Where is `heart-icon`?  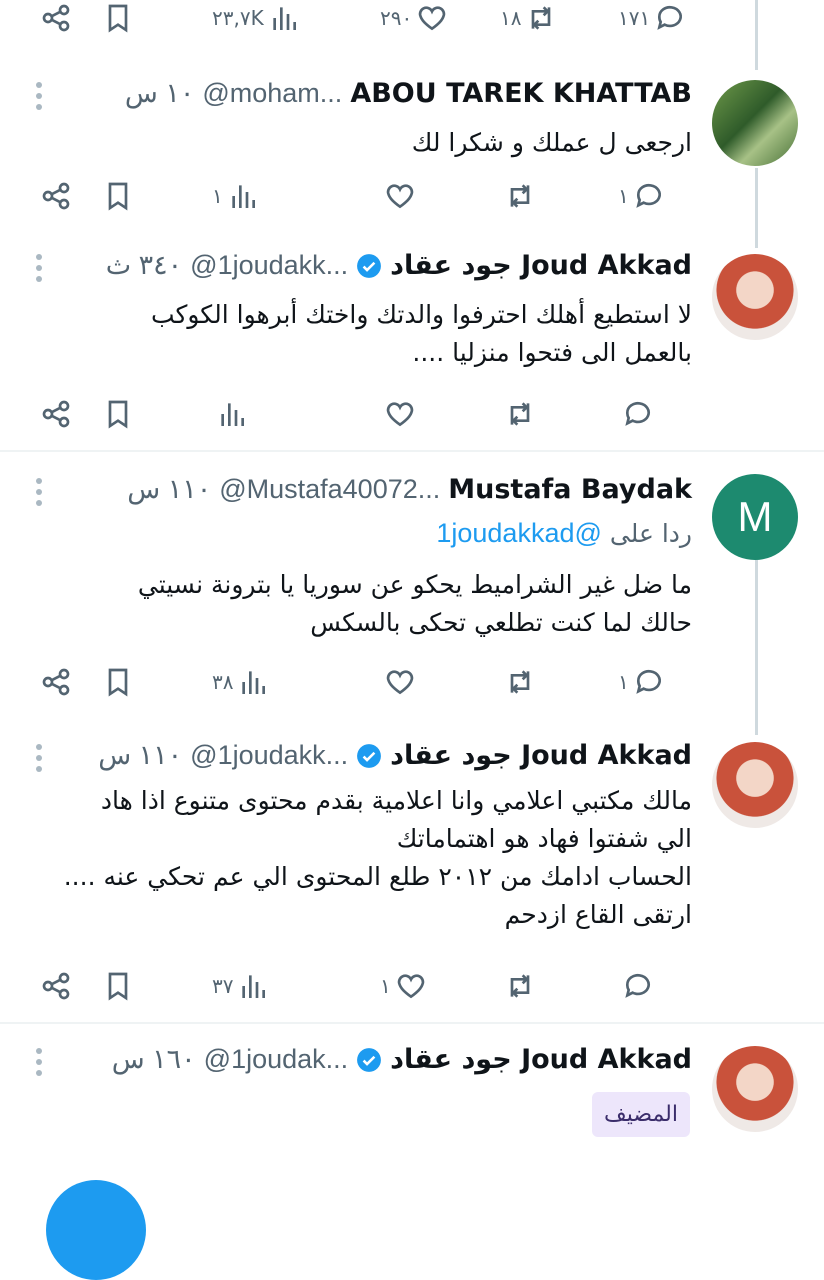 heart-icon is located at coordinates (410, 986).